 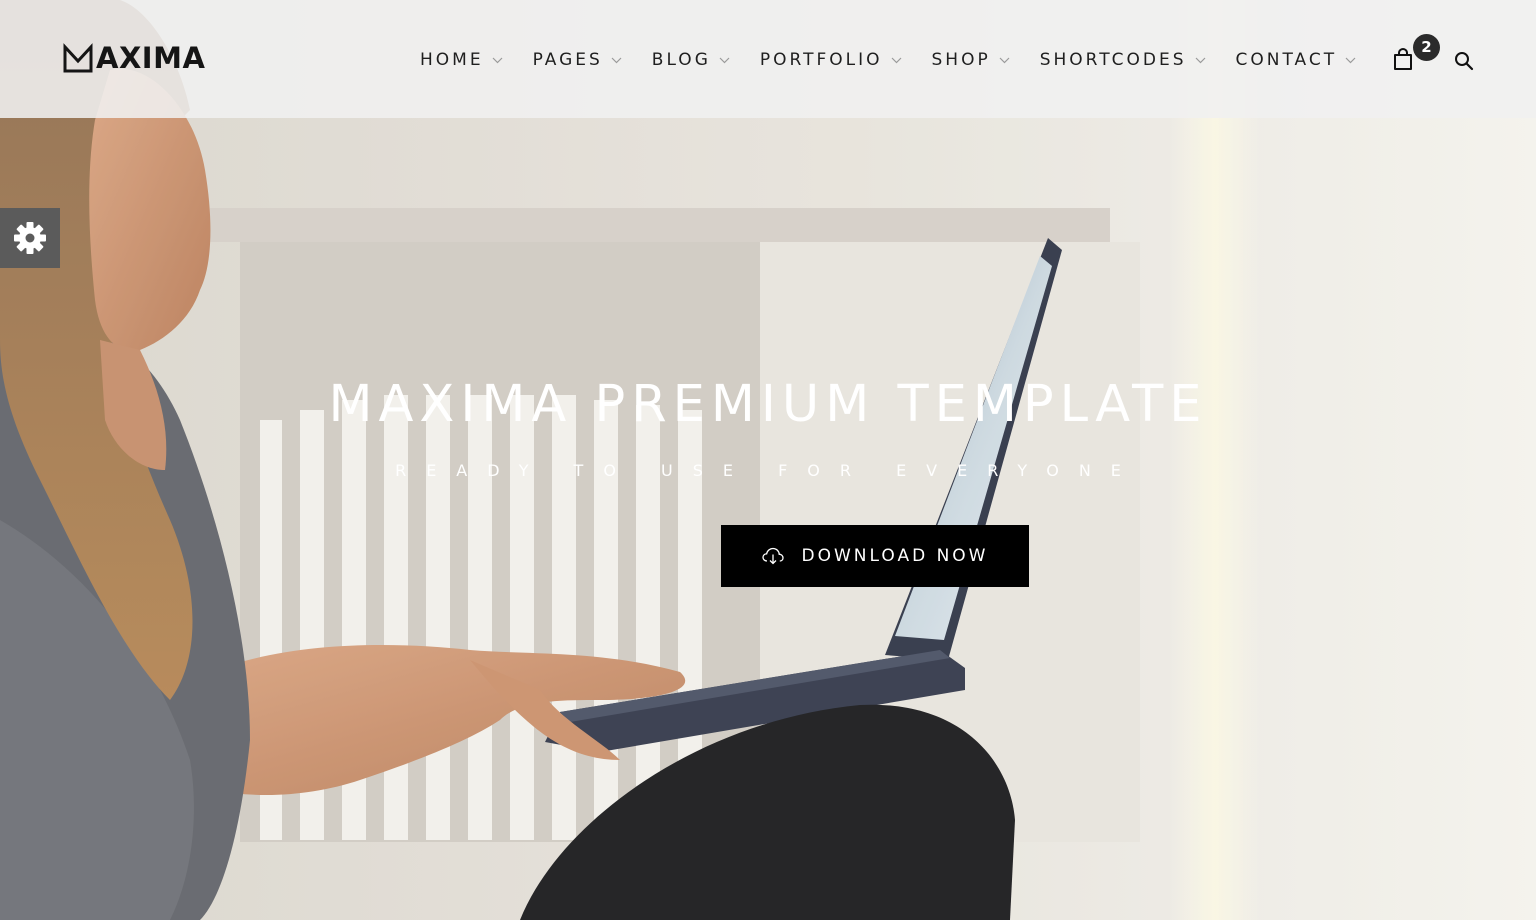 What do you see at coordinates (961, 60) in the screenshot?
I see `nav-label-shop: SHOP` at bounding box center [961, 60].